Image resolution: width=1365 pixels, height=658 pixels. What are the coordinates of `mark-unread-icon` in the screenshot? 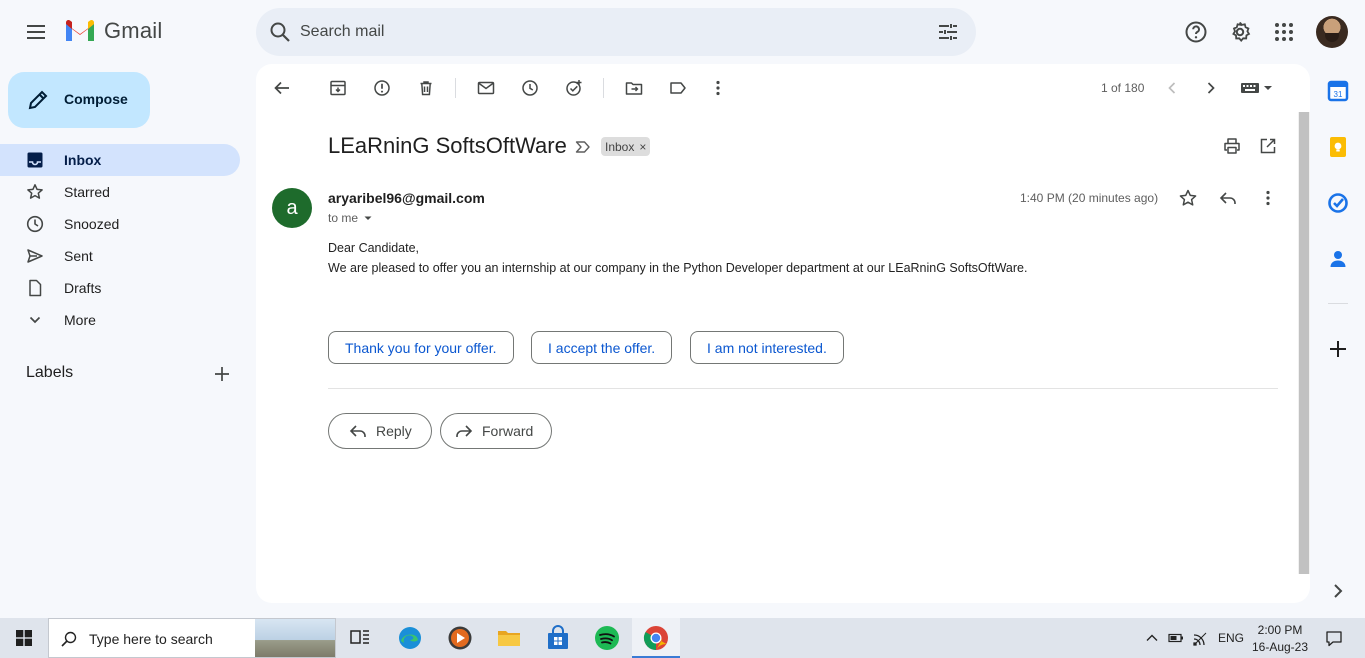 It's located at (486, 88).